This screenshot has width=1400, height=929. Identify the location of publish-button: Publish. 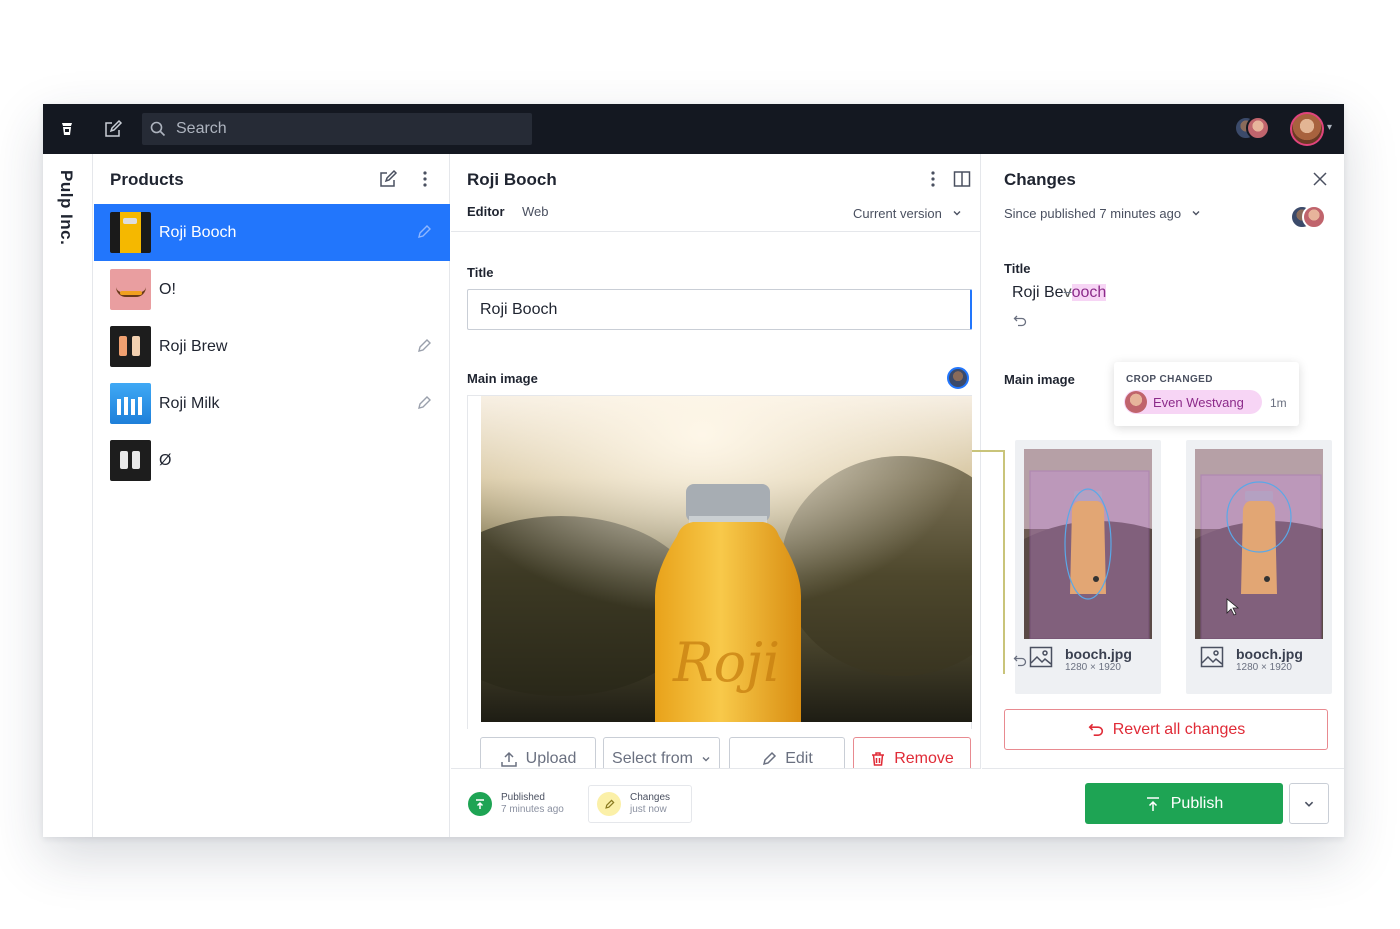
(1184, 803).